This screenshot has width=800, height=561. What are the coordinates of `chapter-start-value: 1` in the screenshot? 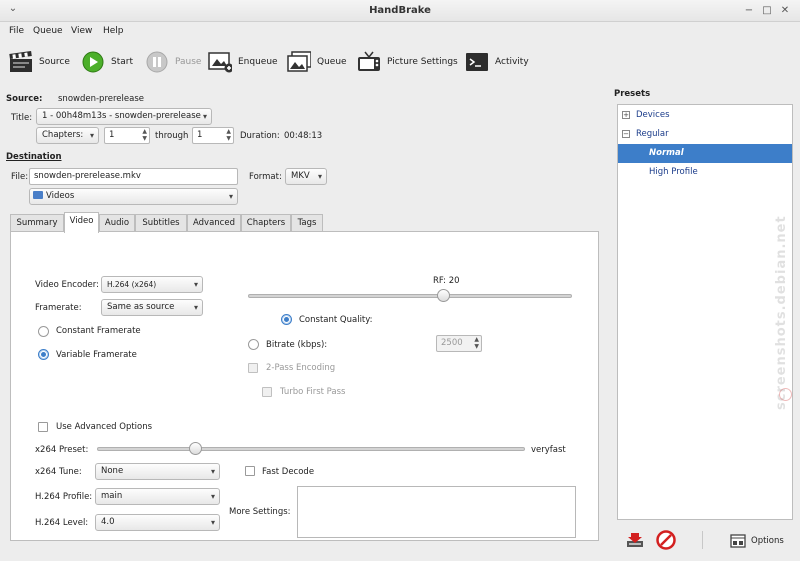 It's located at (112, 135).